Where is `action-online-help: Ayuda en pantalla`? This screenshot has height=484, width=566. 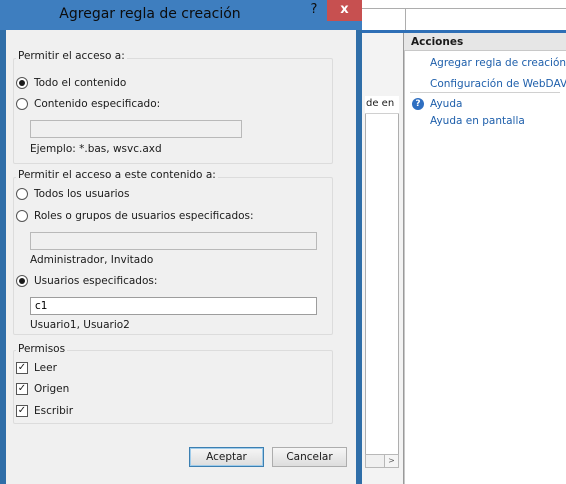 action-online-help: Ayuda en pantalla is located at coordinates (477, 121).